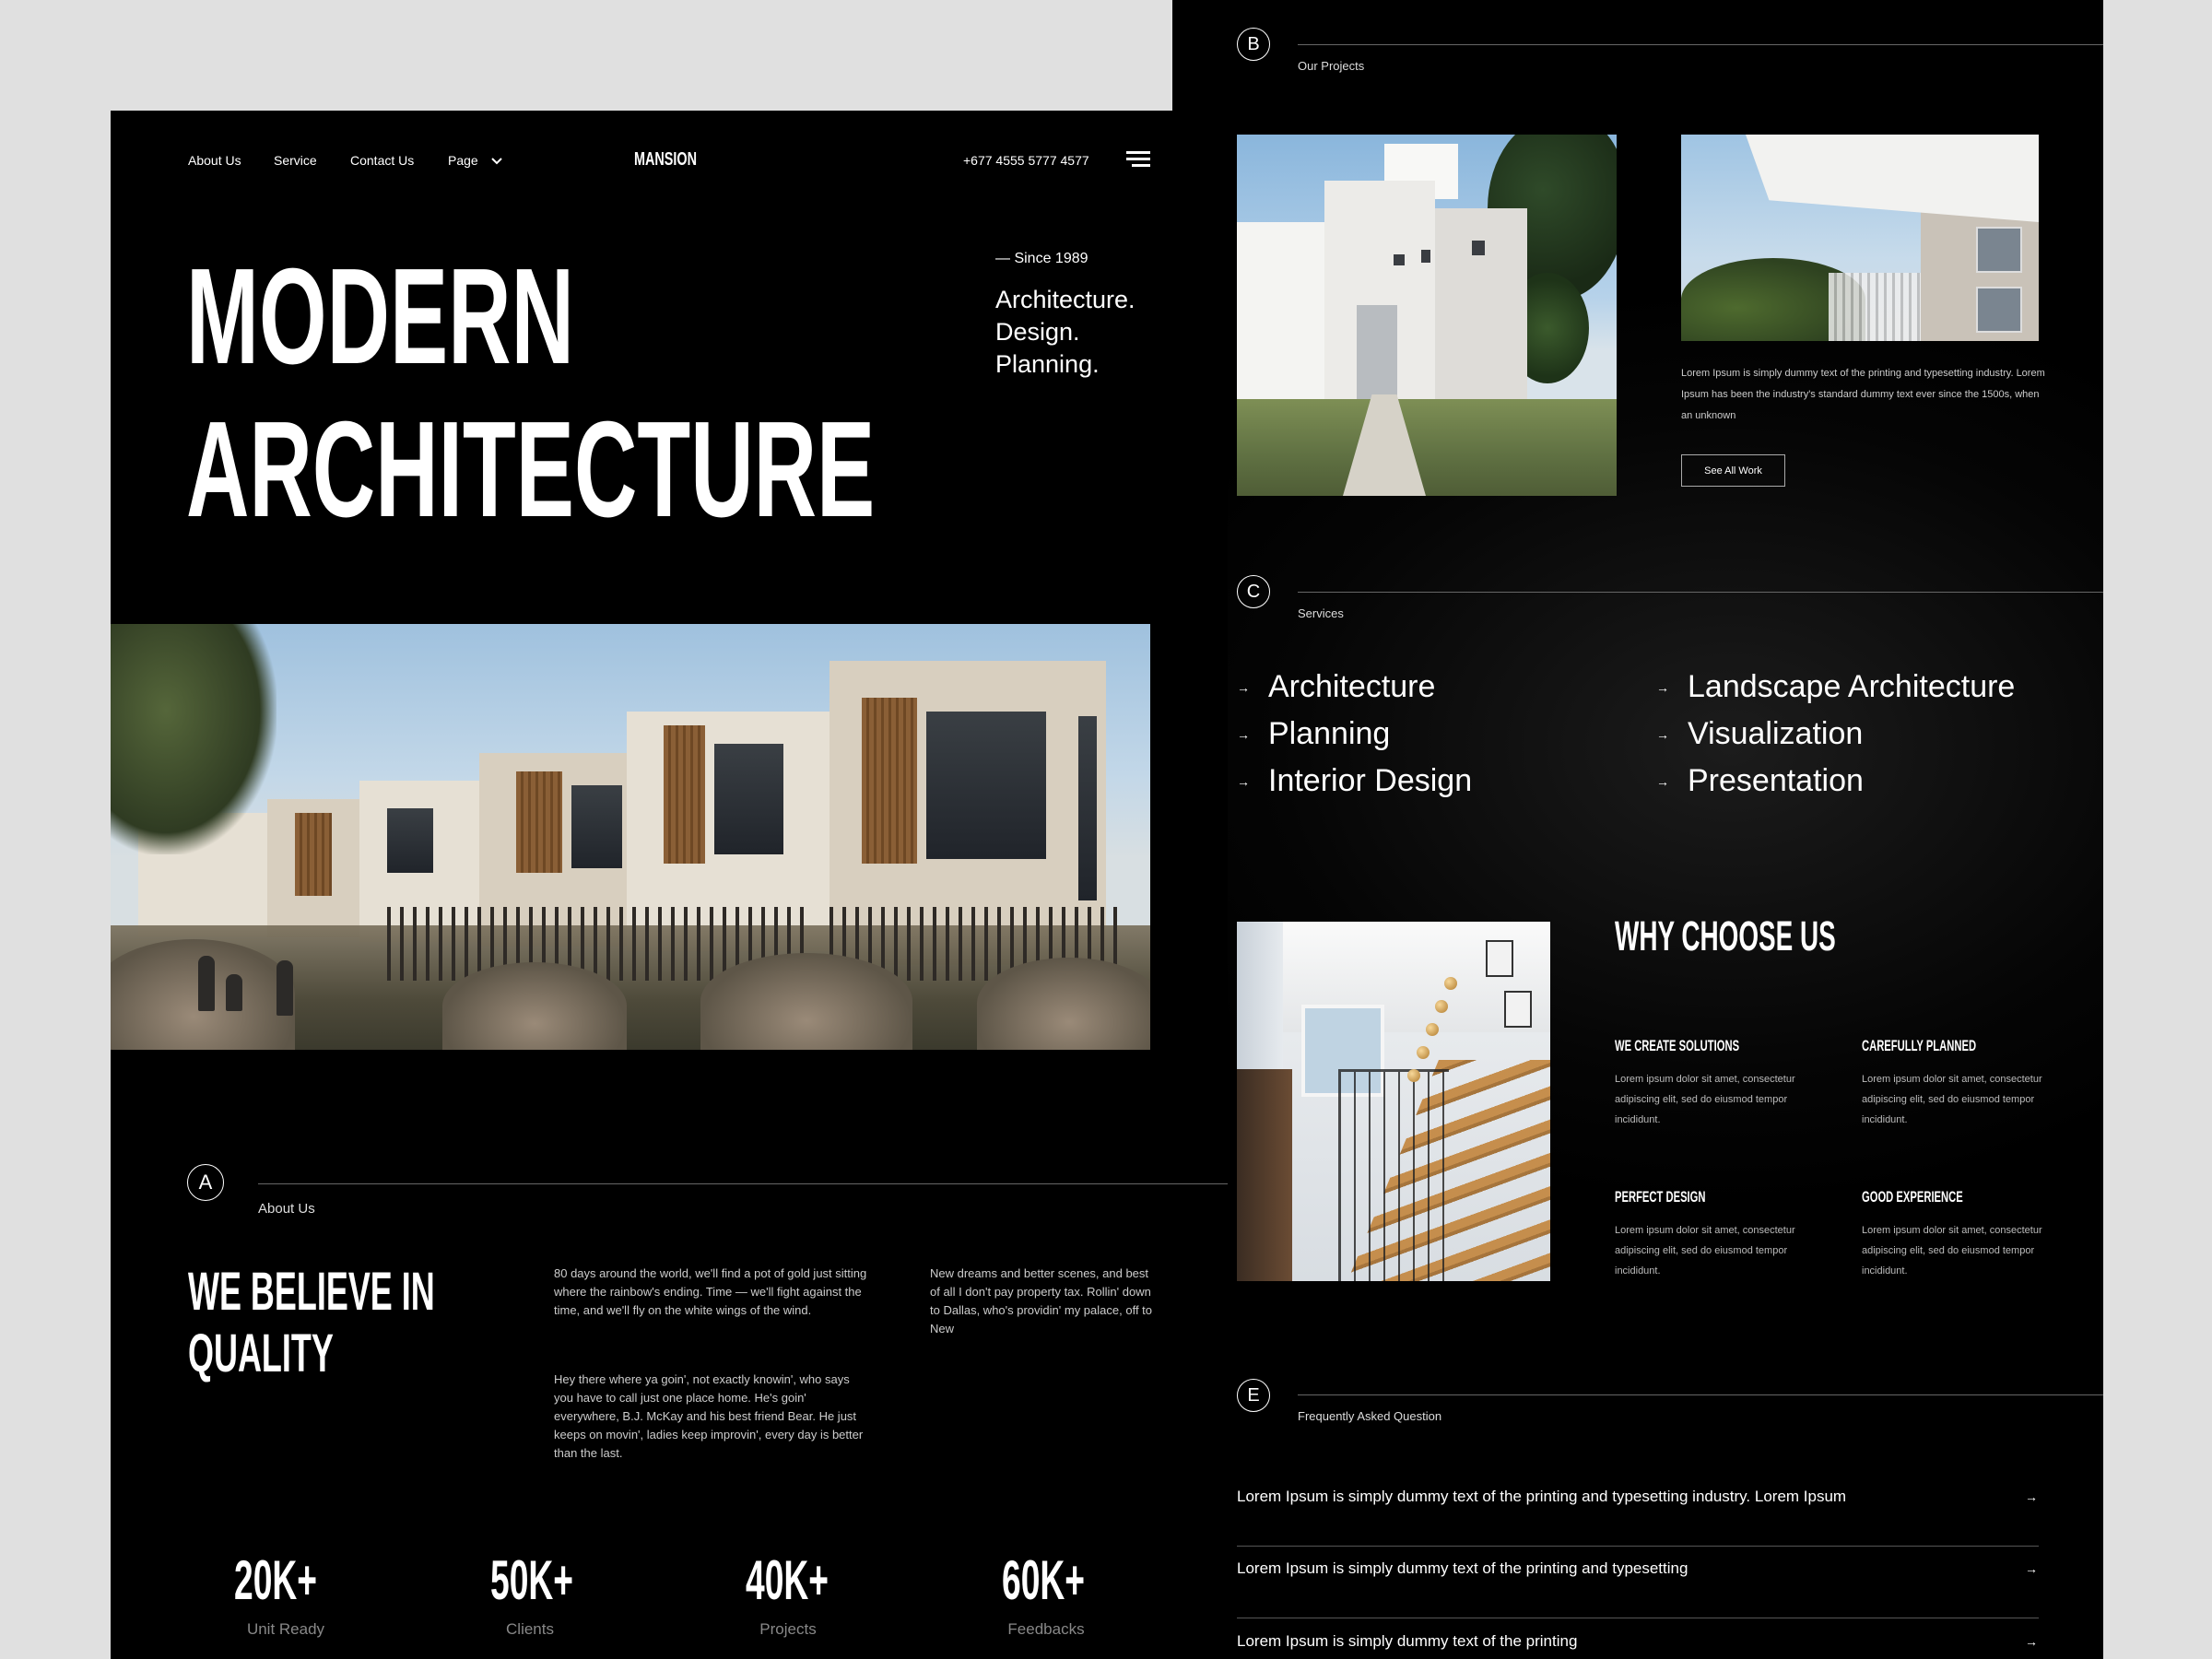  Describe the element at coordinates (286, 1209) in the screenshot. I see `section-label-about: About Us` at that location.